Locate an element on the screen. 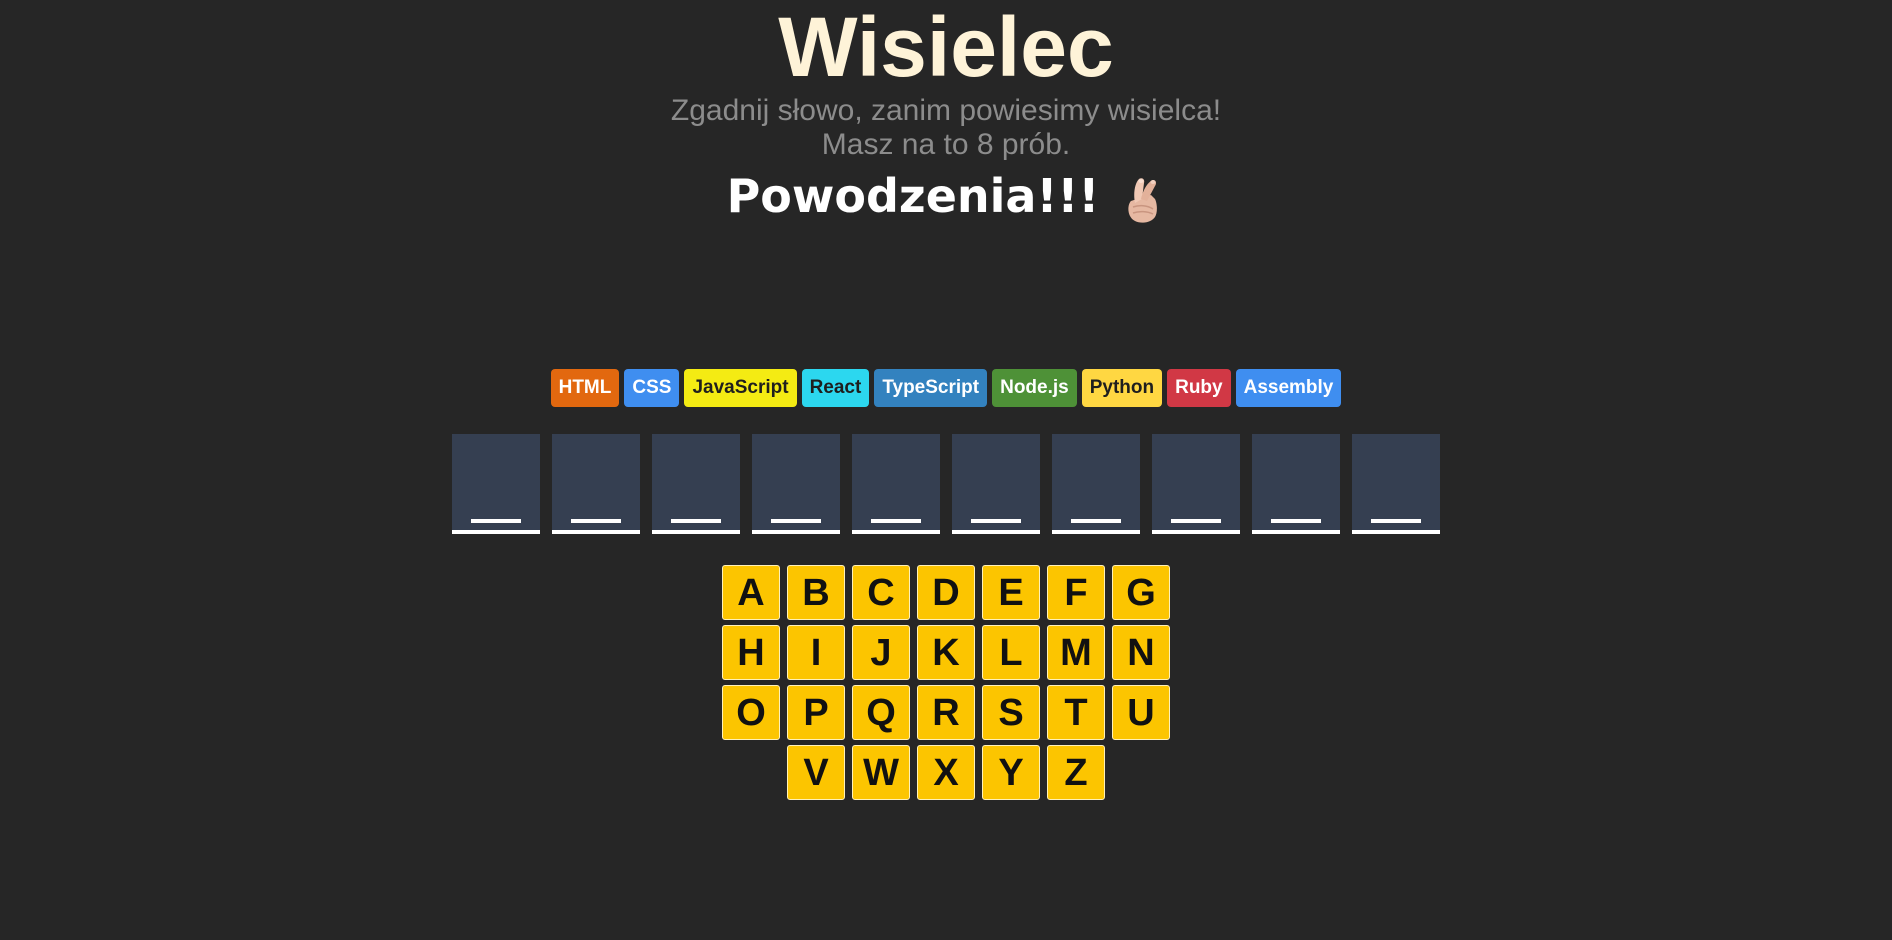 This screenshot has width=1892, height=940. crossed-fingers-icon is located at coordinates (1143, 200).